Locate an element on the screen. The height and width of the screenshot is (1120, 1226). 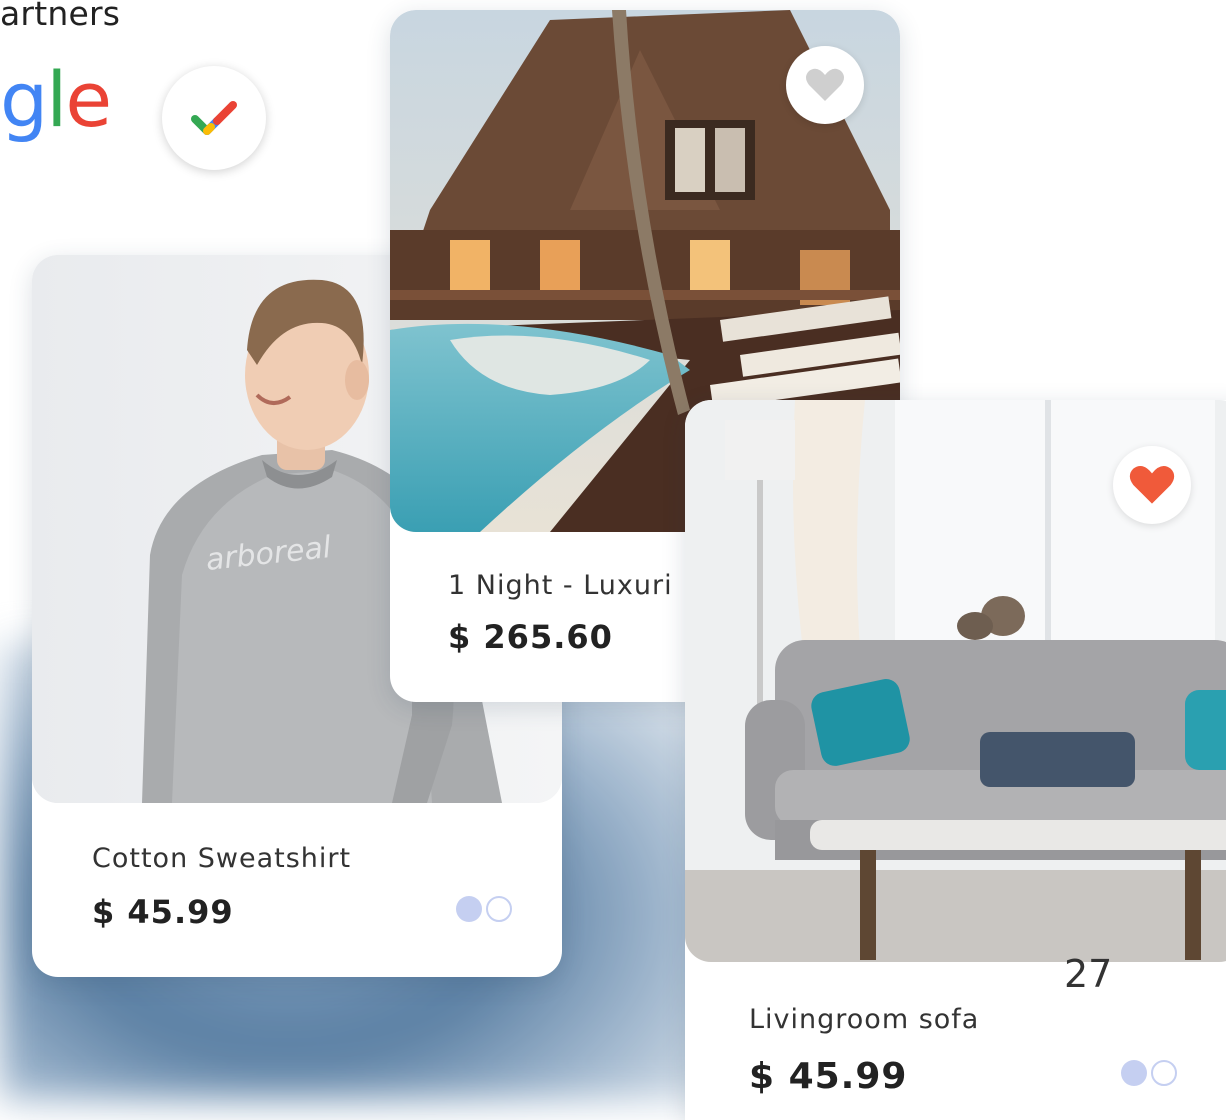
product-title: Livingroom sofa is located at coordinates (864, 1019).